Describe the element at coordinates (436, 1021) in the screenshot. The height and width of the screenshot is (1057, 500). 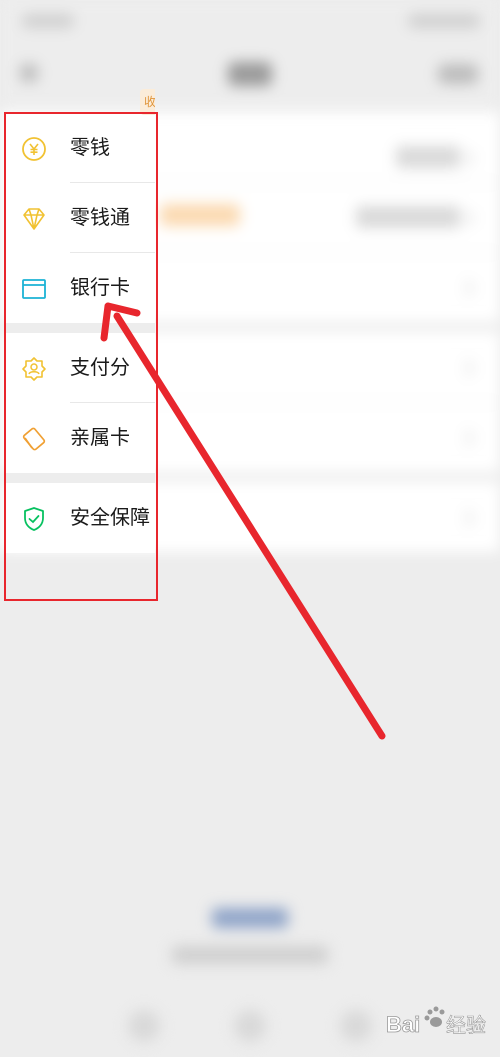
I see `watermark-logo-icon: Bai 经验` at that location.